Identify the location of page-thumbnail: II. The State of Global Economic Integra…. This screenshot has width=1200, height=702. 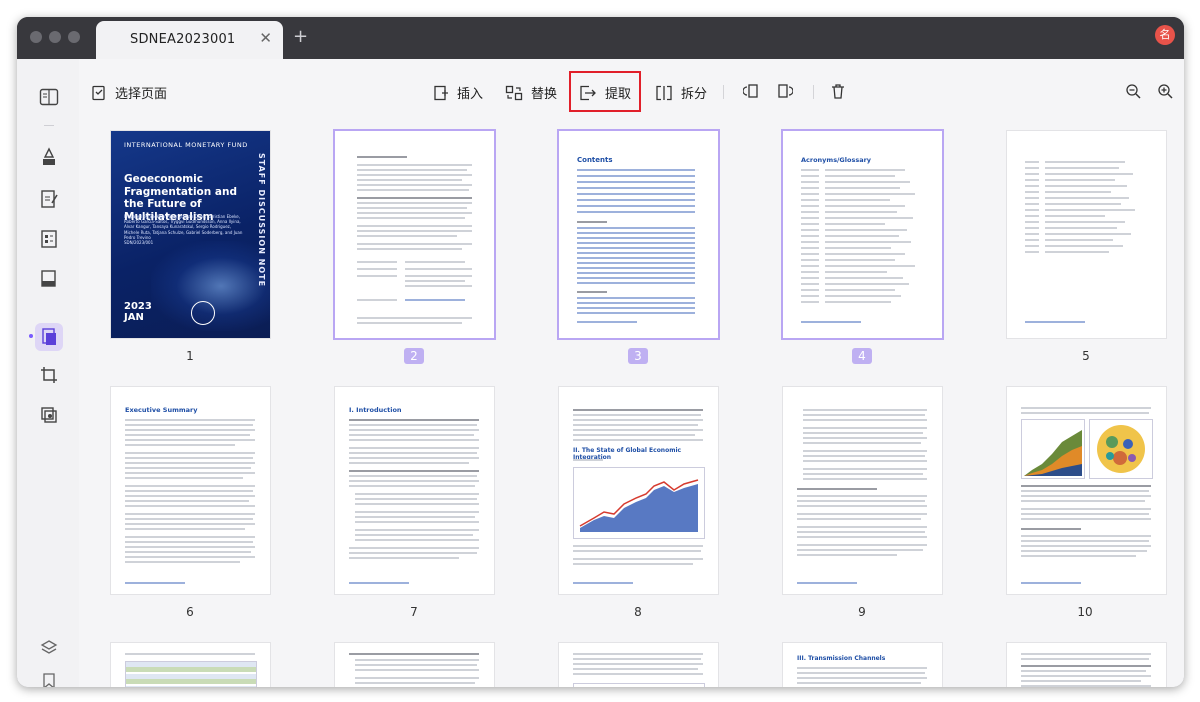
(638, 490).